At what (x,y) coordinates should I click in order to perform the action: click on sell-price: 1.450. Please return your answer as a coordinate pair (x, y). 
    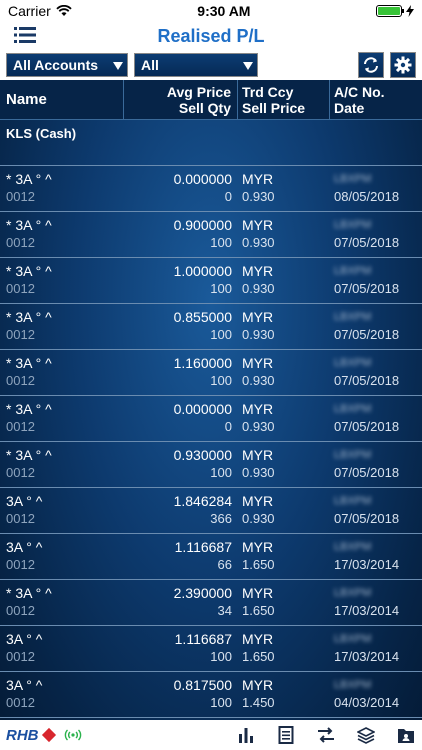
    Looking at the image, I should click on (258, 702).